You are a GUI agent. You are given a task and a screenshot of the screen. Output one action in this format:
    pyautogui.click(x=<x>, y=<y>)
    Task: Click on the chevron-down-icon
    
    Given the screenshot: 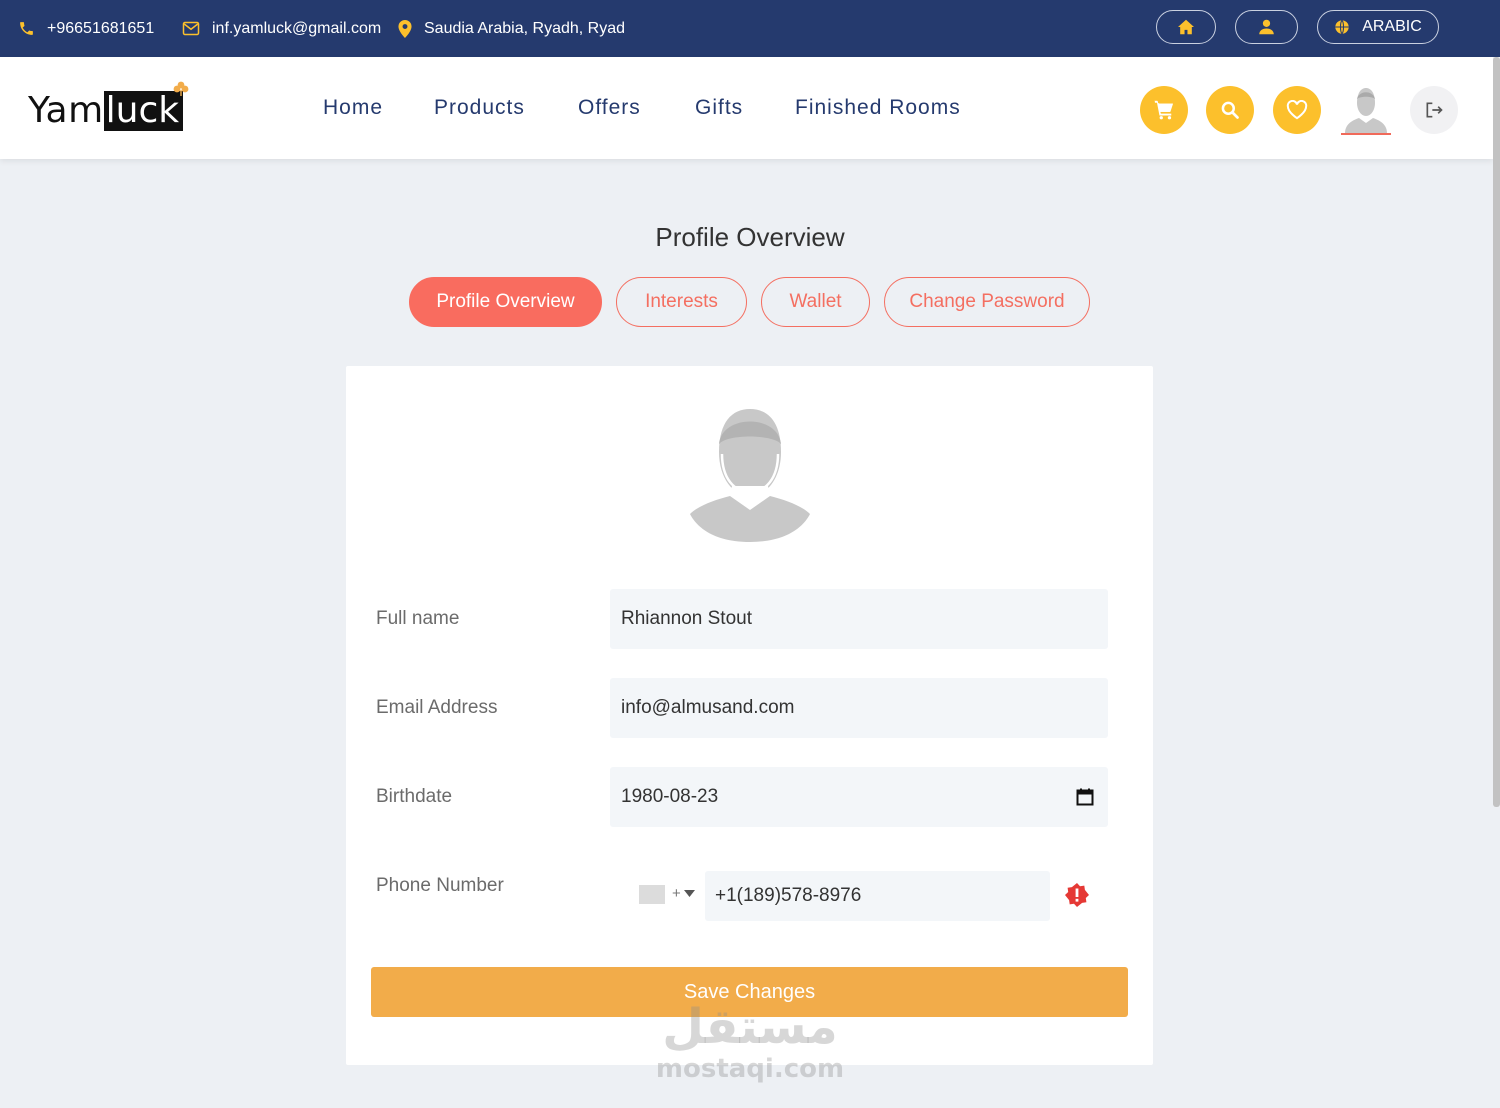 What is the action you would take?
    pyautogui.click(x=689, y=893)
    